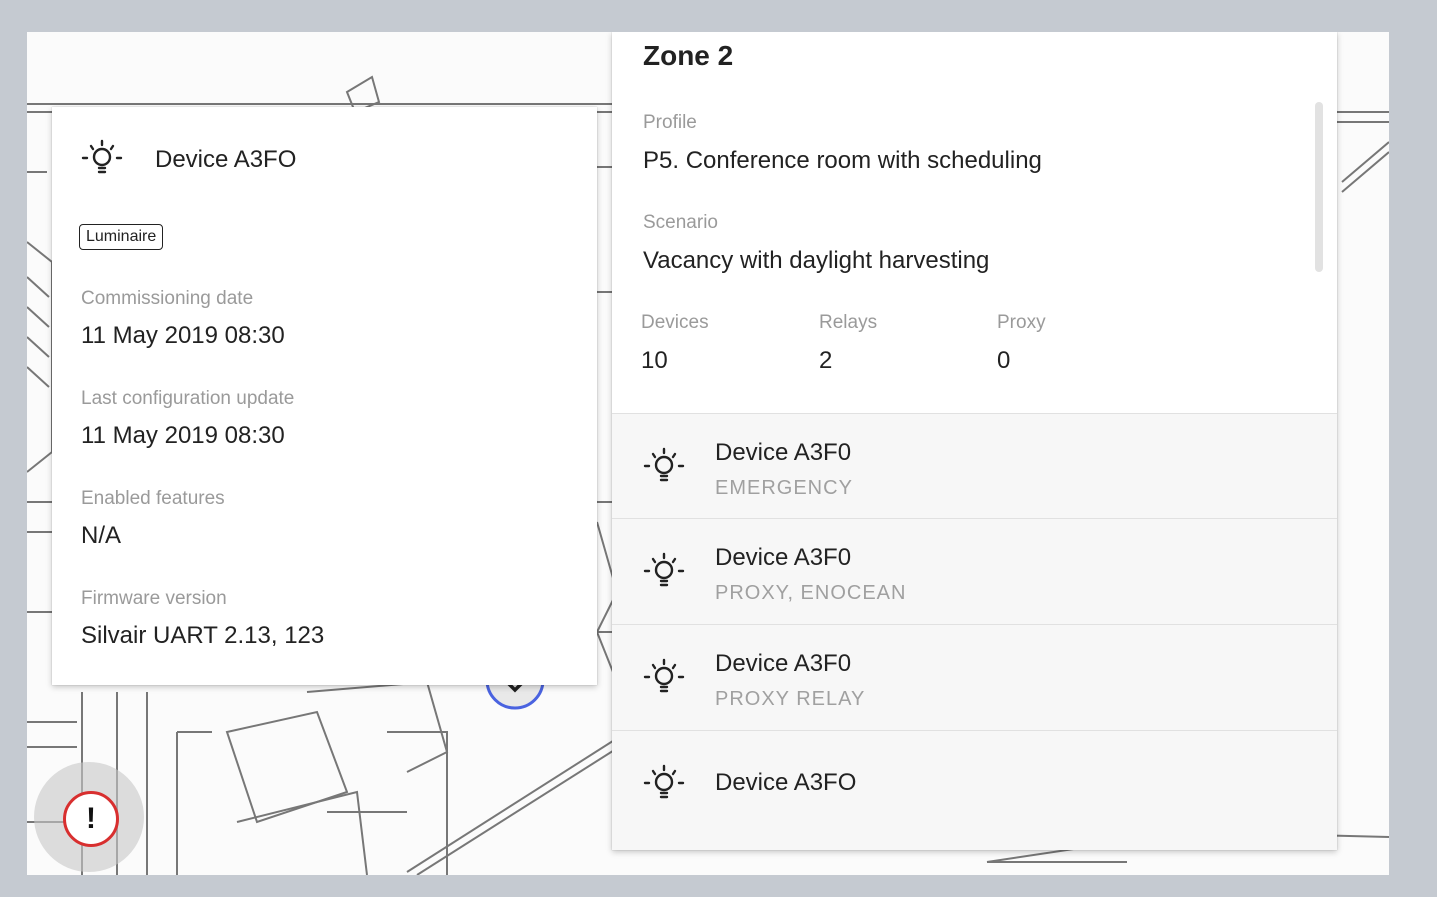  Describe the element at coordinates (183, 335) in the screenshot. I see `commissioning-date-value: 11 May 2019 08:30` at that location.